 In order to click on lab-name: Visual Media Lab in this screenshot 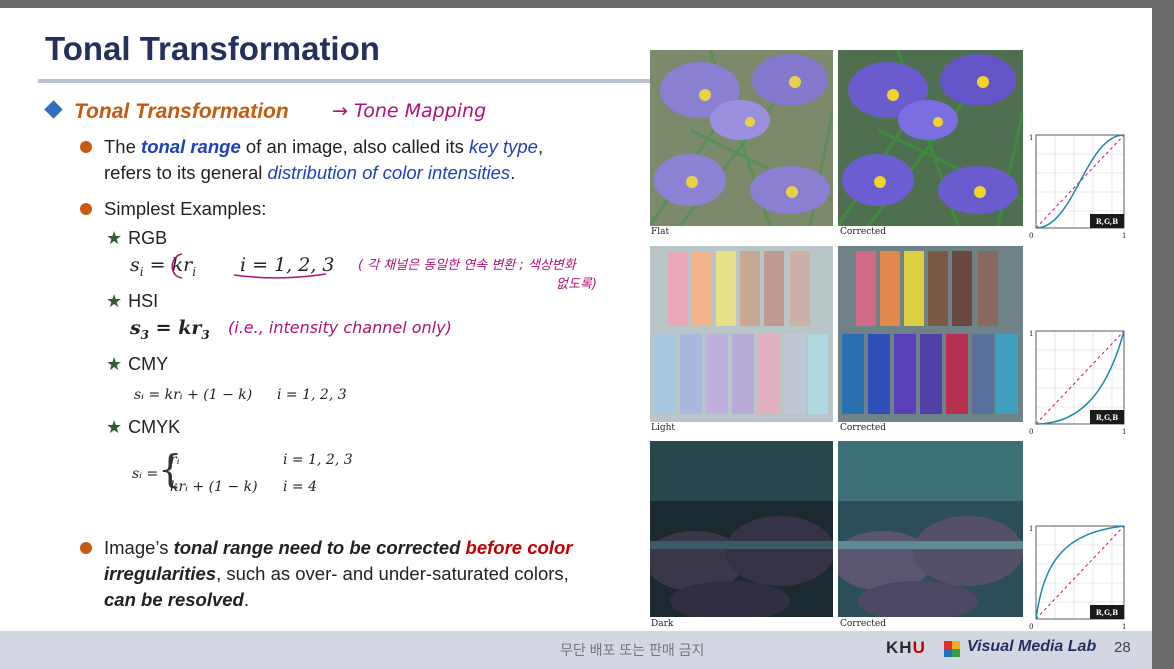, I will do `click(1032, 646)`.